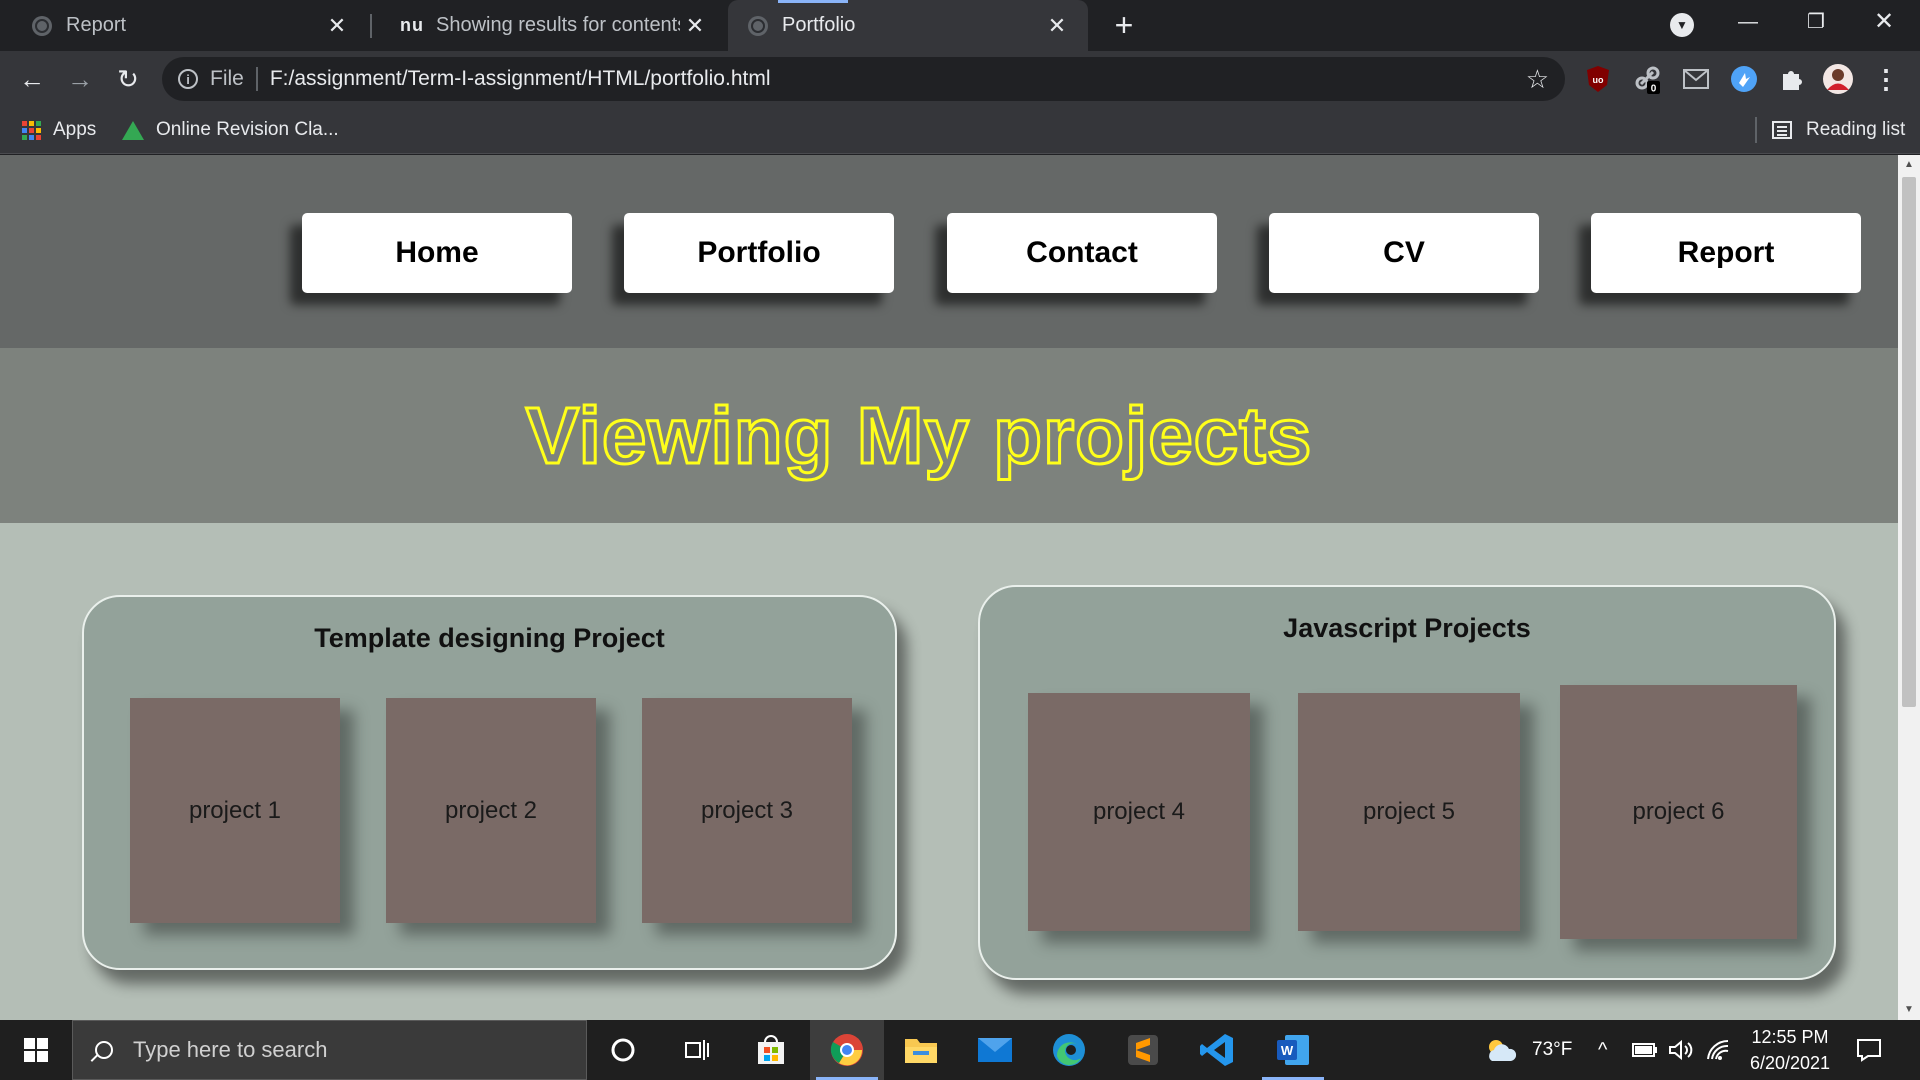 The height and width of the screenshot is (1080, 1920). What do you see at coordinates (697, 1050) in the screenshot?
I see `task-view-icon` at bounding box center [697, 1050].